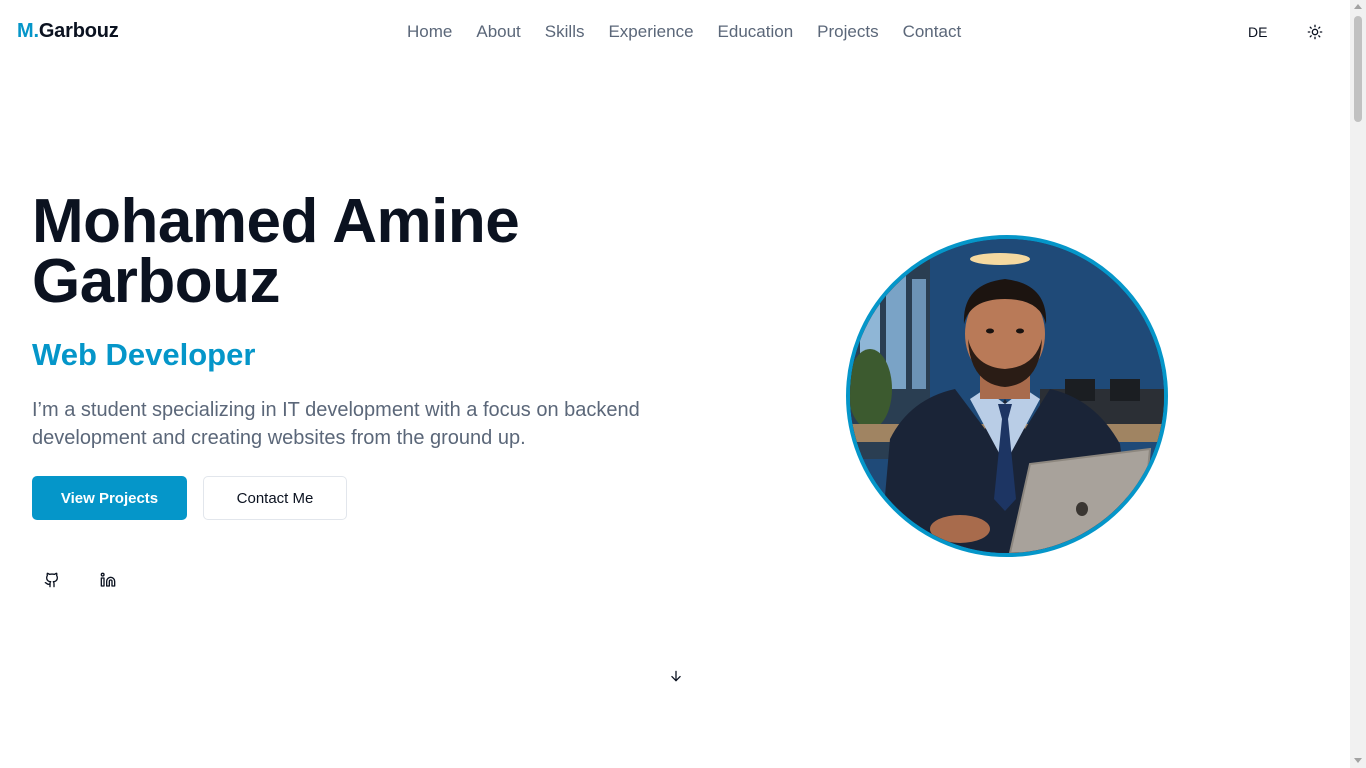 Image resolution: width=1366 pixels, height=768 pixels. Describe the element at coordinates (144, 354) in the screenshot. I see `hero-role: Web Developer` at that location.